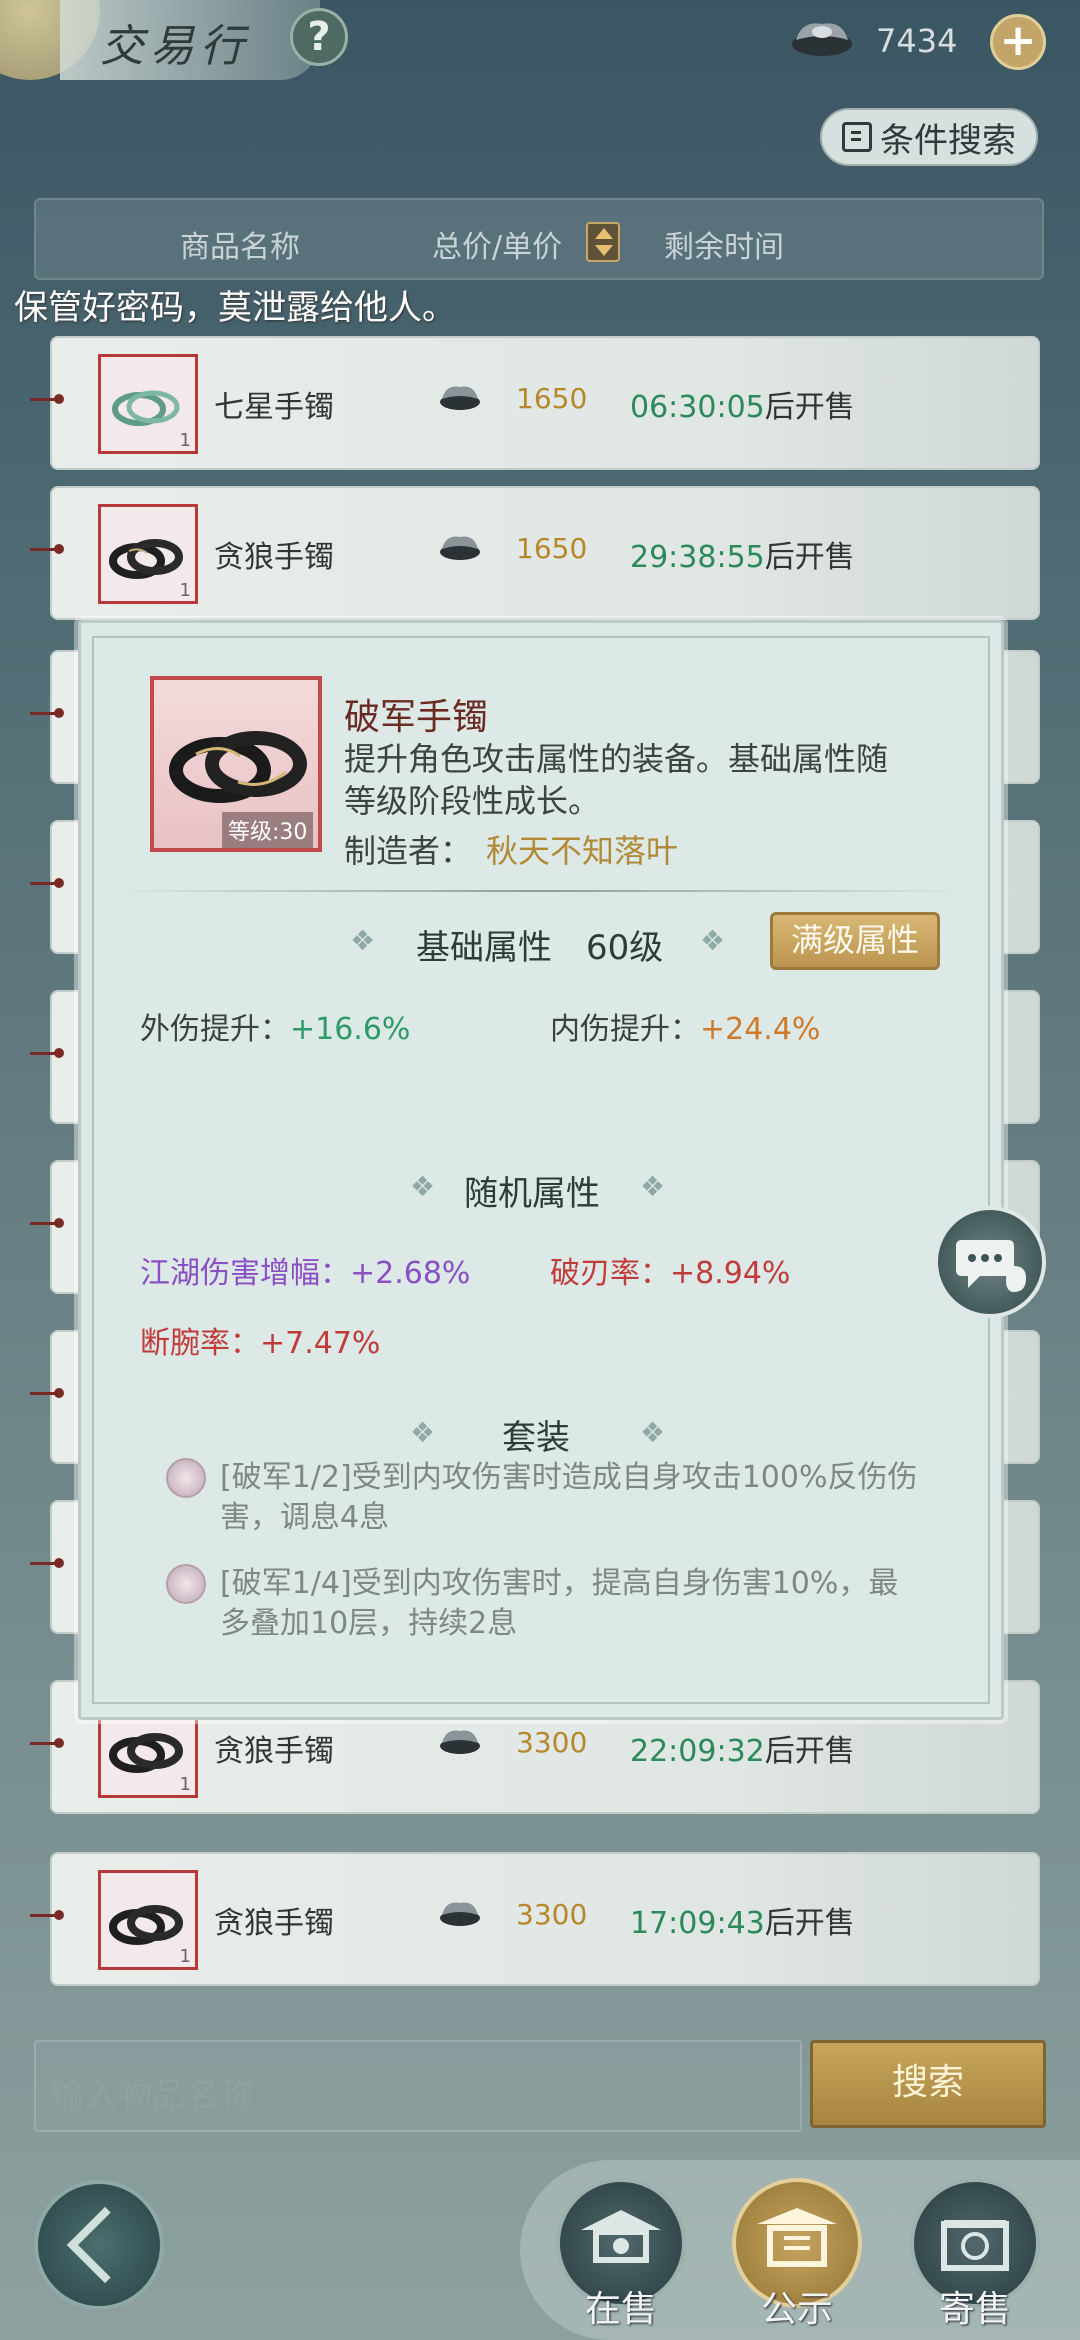 This screenshot has width=1080, height=2340. Describe the element at coordinates (796, 2309) in the screenshot. I see `tab-public-label: 公示` at that location.